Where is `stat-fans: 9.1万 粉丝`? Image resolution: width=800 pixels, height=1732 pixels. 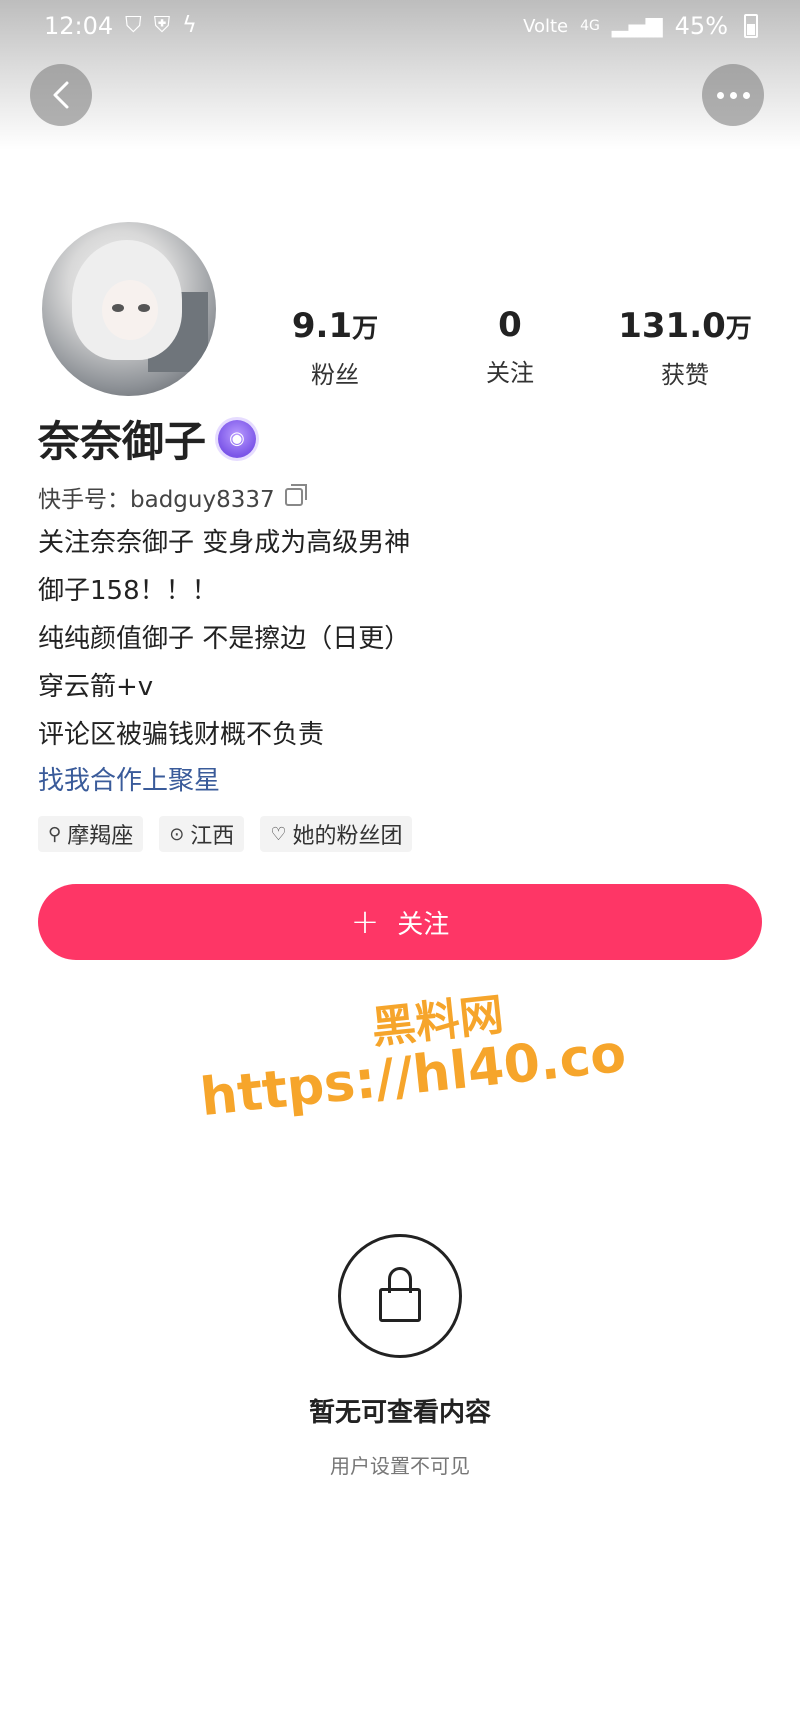 stat-fans: 9.1万 粉丝 is located at coordinates (335, 349).